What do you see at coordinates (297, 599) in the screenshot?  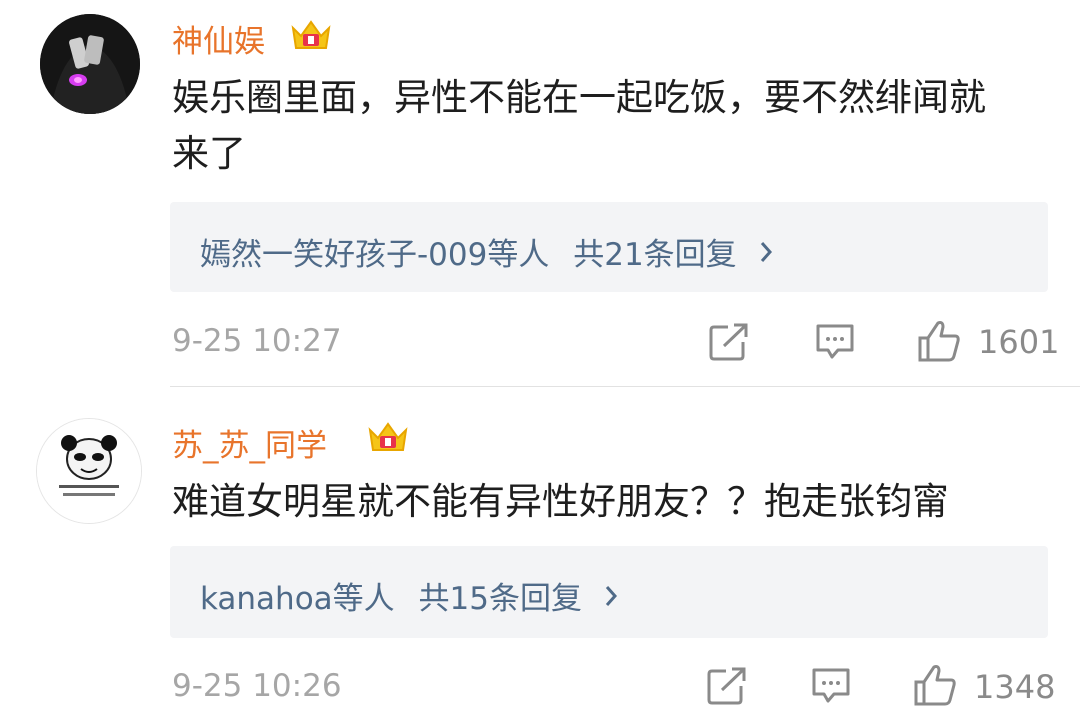 I see `reply-users: kanahoa等人` at bounding box center [297, 599].